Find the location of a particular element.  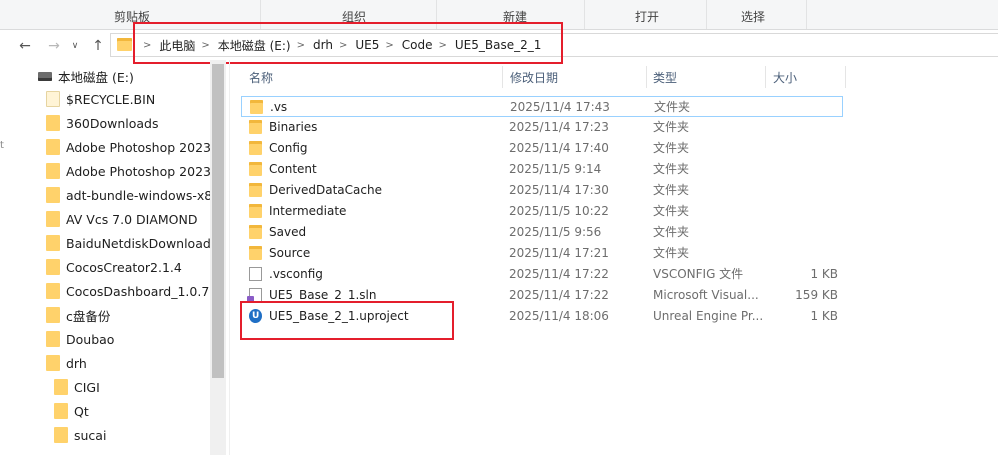

tree-item-label: 360Downloads is located at coordinates (112, 123).